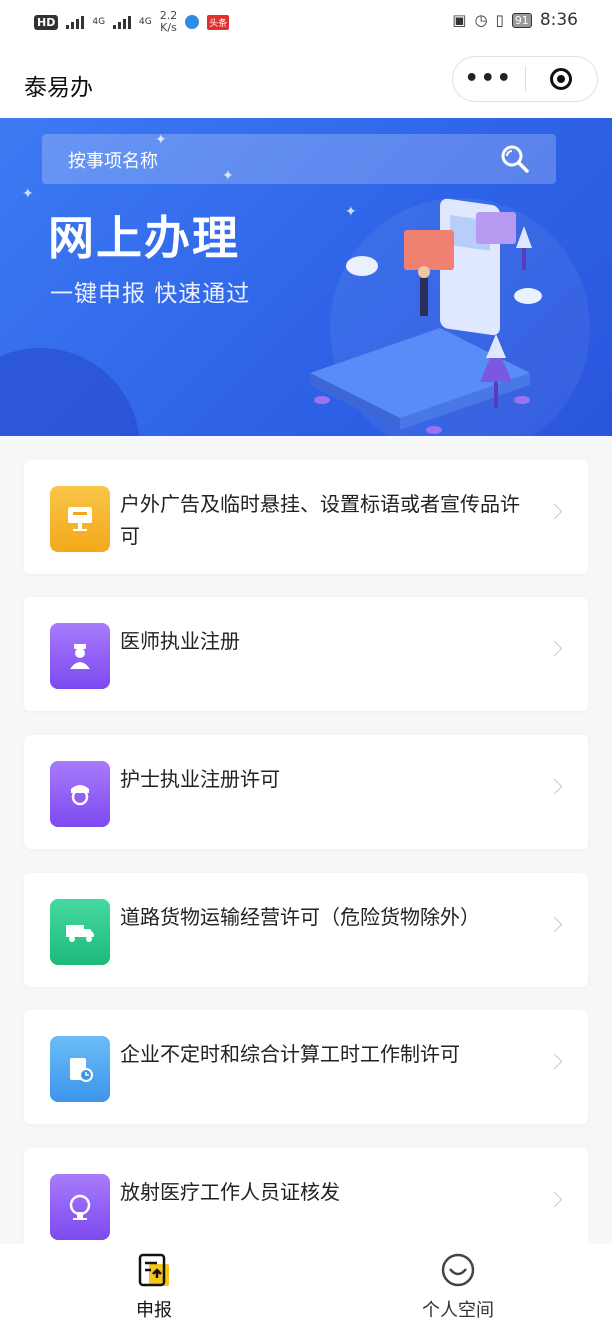  What do you see at coordinates (99, 22) in the screenshot?
I see `signal-label-1: 4G` at bounding box center [99, 22].